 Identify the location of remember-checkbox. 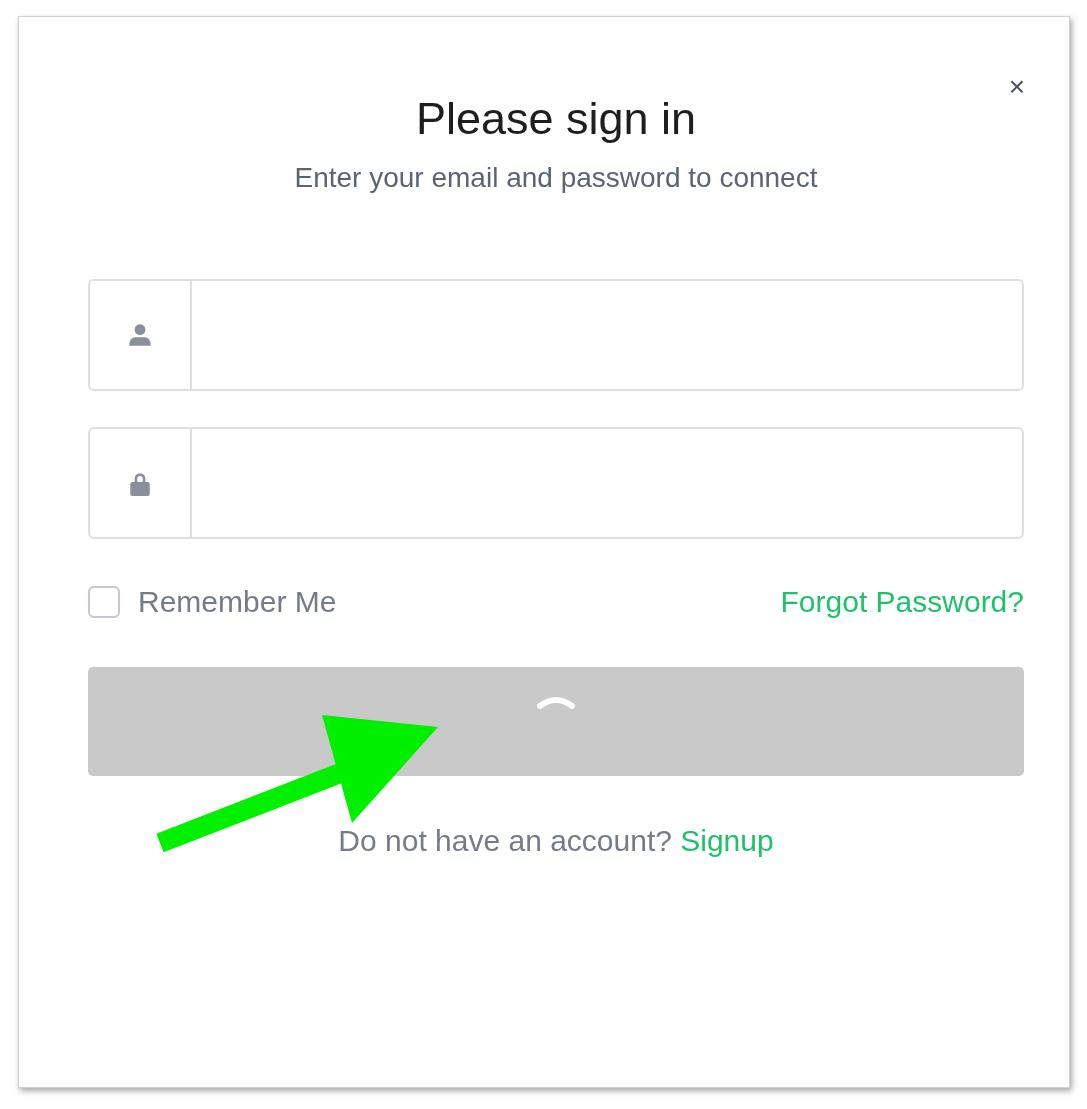
(104, 602).